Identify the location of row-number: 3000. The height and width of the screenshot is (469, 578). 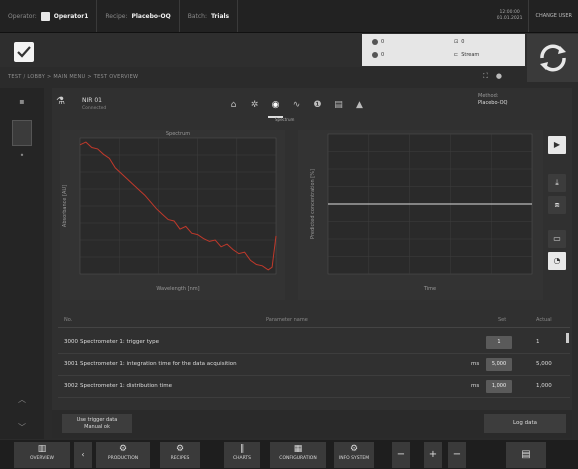
(71, 342).